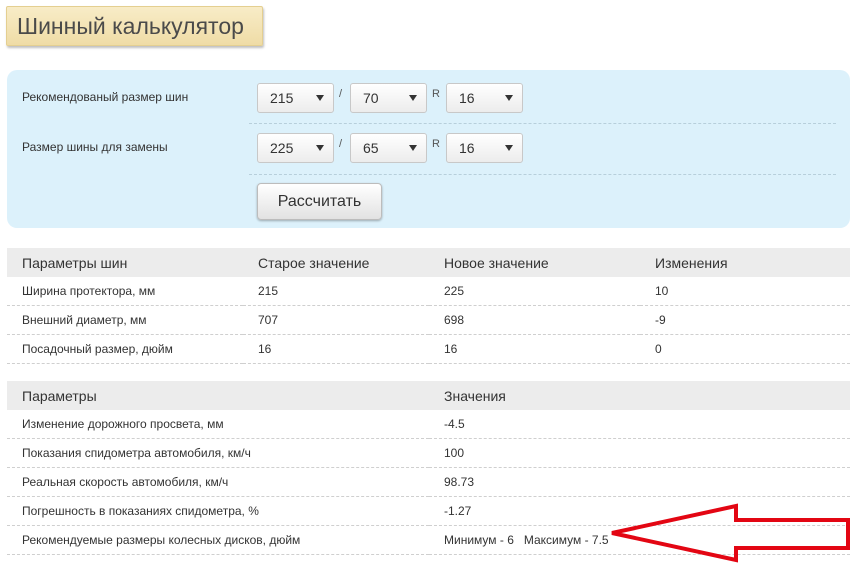 This screenshot has width=857, height=567. What do you see at coordinates (639, 395) in the screenshot?
I see `column-header: Значения` at bounding box center [639, 395].